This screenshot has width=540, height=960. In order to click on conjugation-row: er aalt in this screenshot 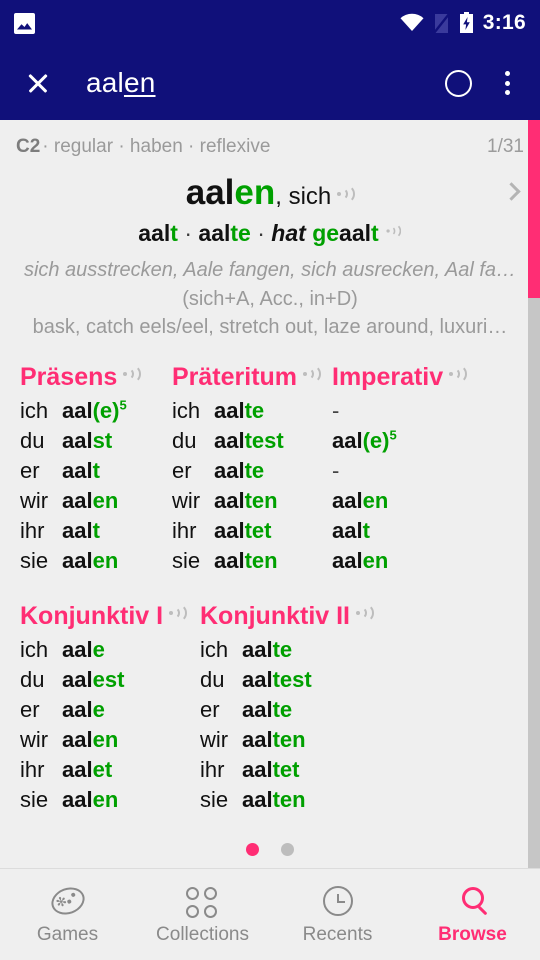, I will do `click(96, 471)`.